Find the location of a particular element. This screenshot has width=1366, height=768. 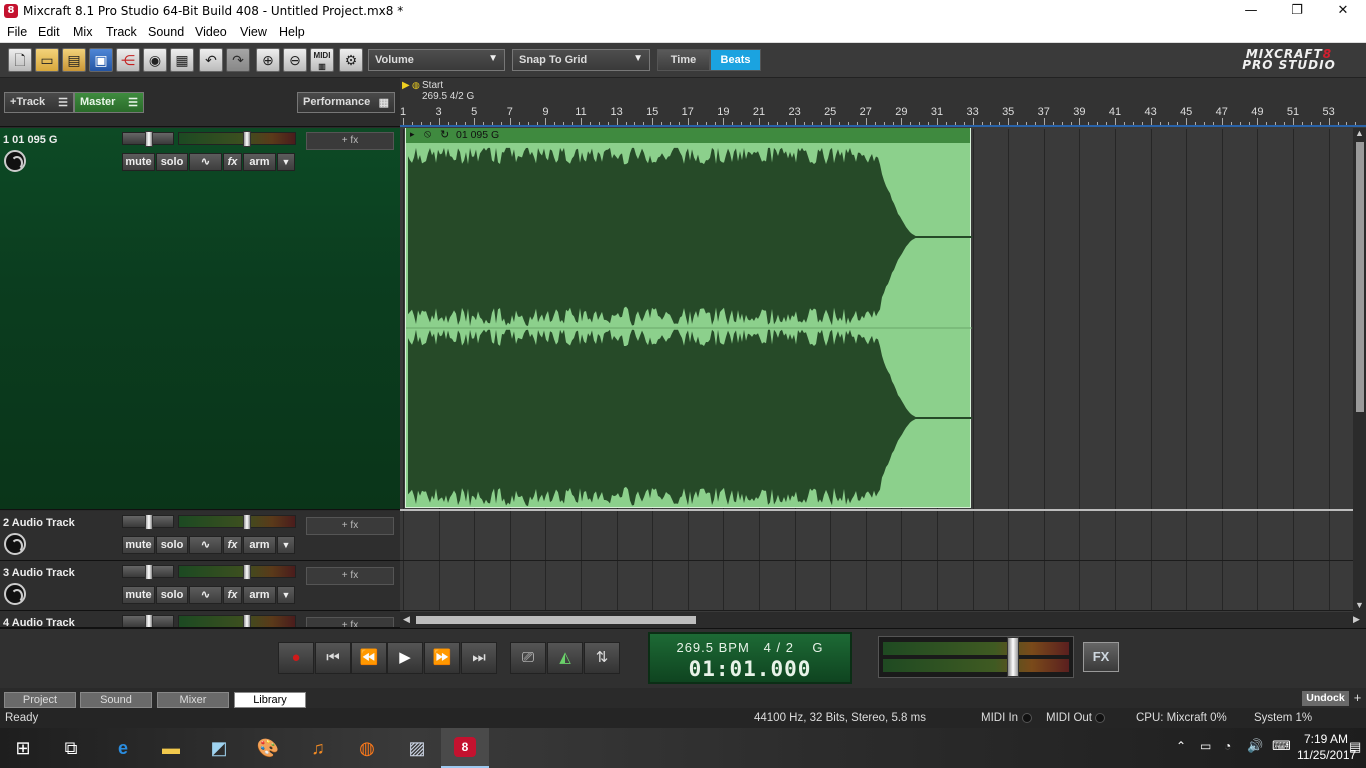

tempo-display: 269.5 BPM 4 / 2 G is located at coordinates (750, 647).